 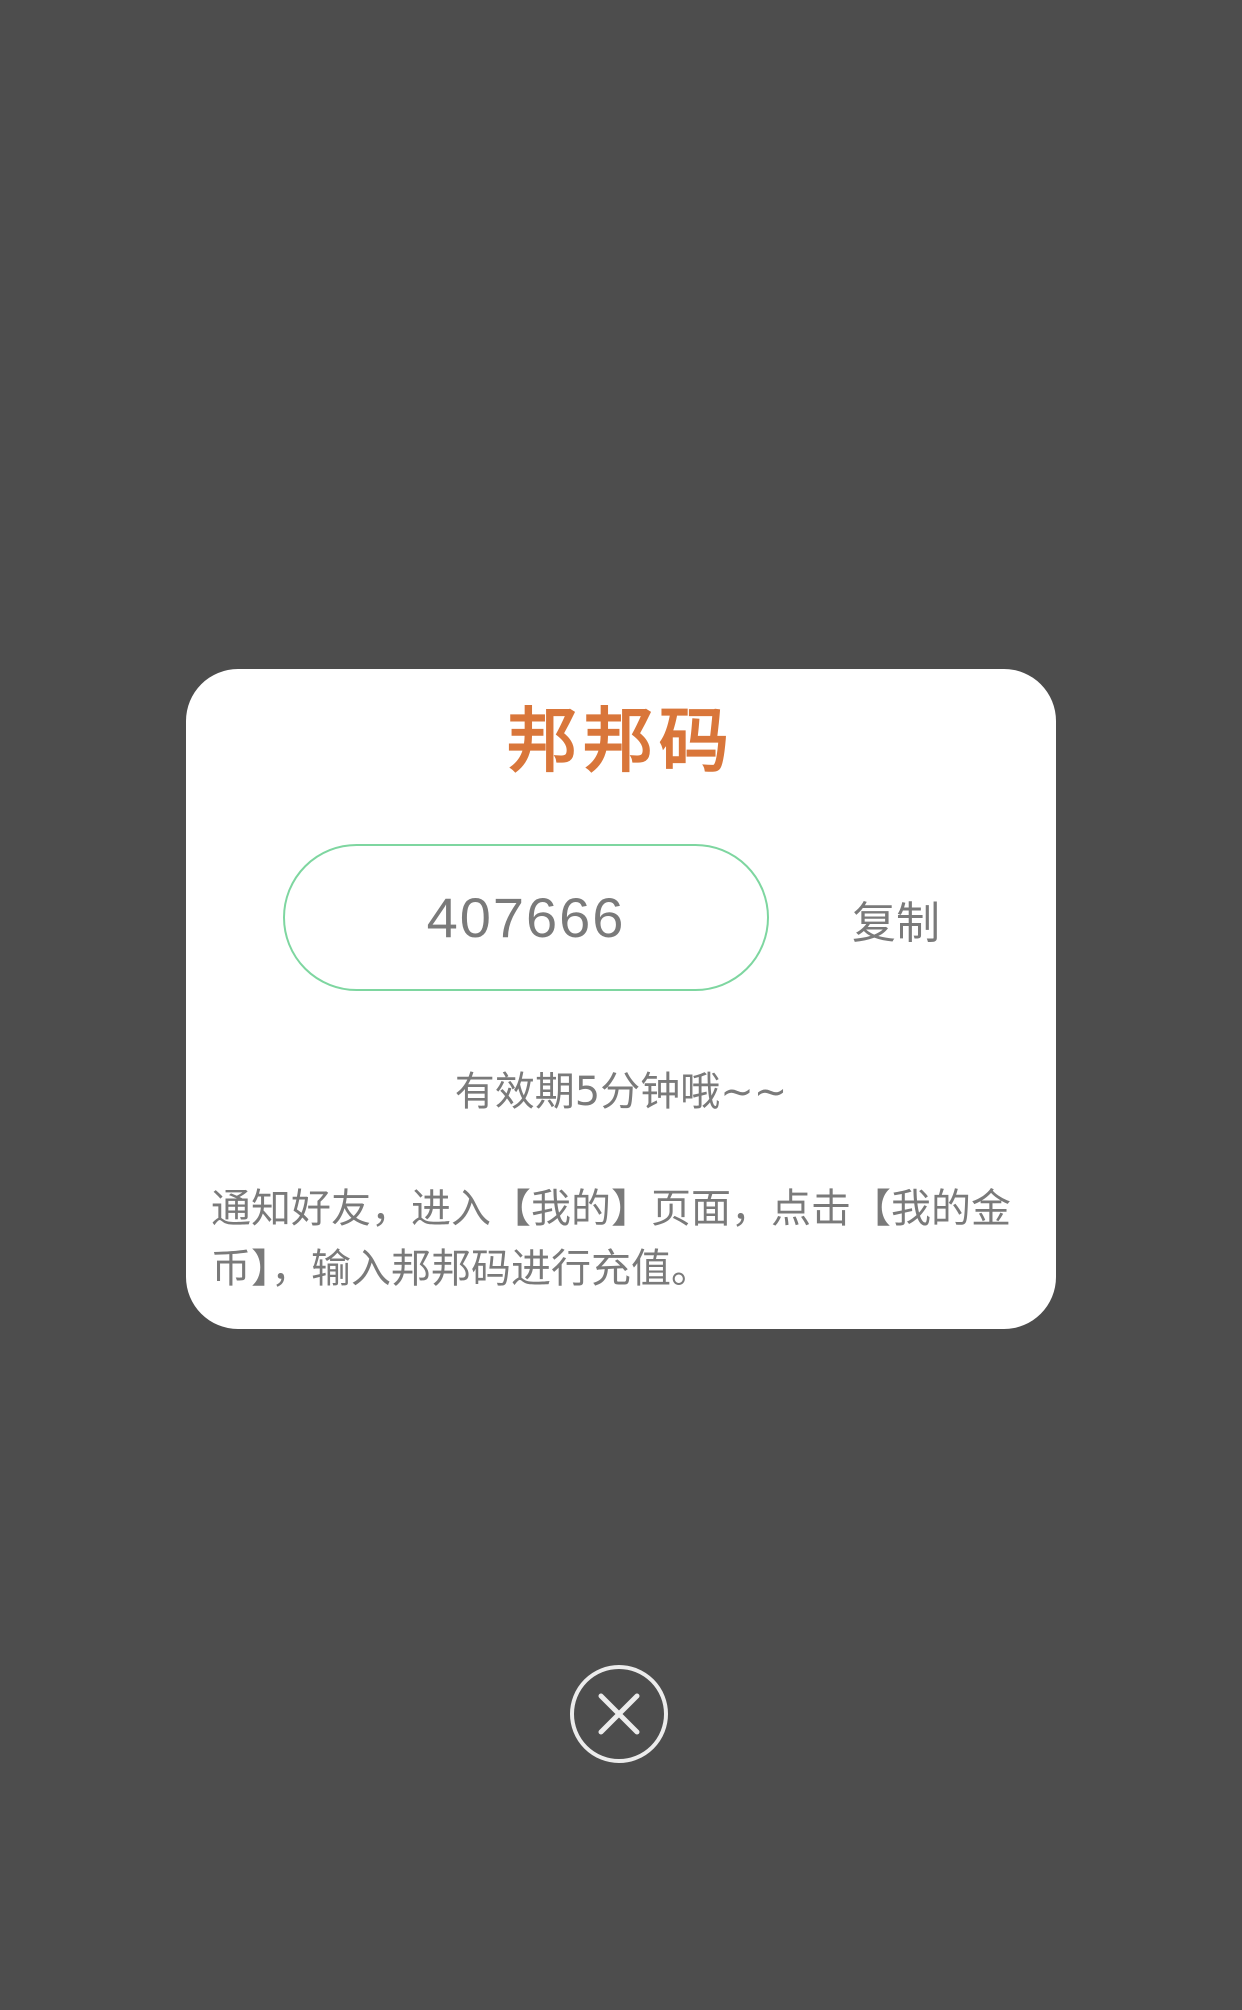 What do you see at coordinates (896, 919) in the screenshot?
I see `copy-button: 复制` at bounding box center [896, 919].